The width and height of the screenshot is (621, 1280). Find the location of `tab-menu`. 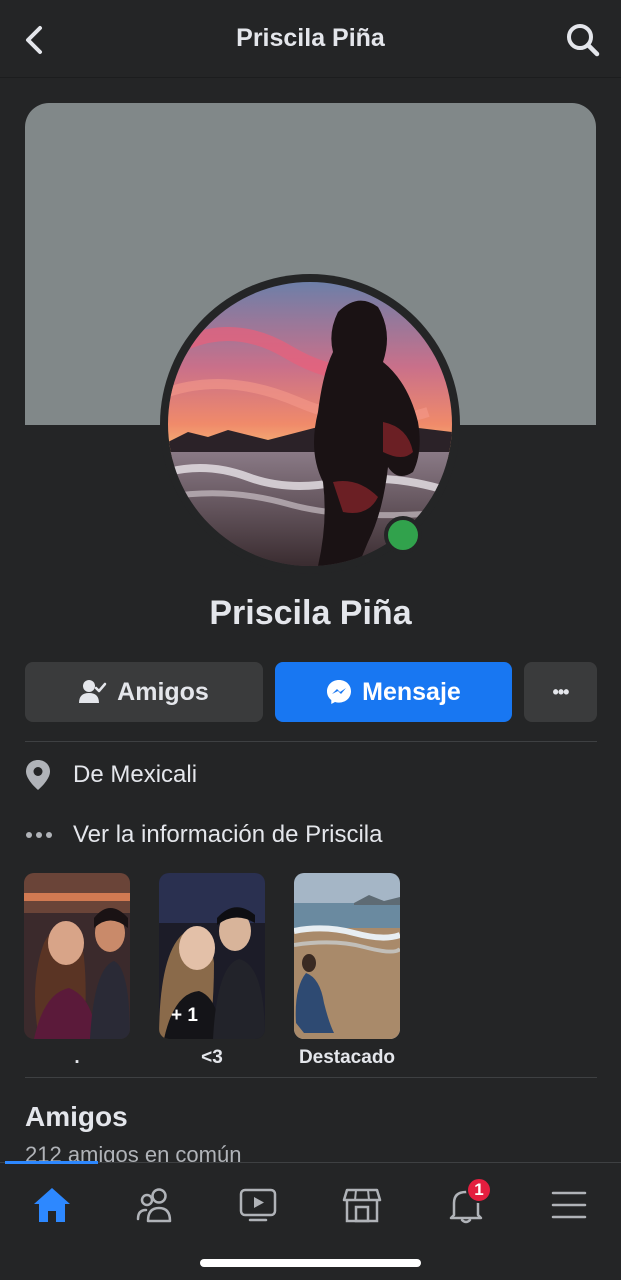

tab-menu is located at coordinates (569, 1205).